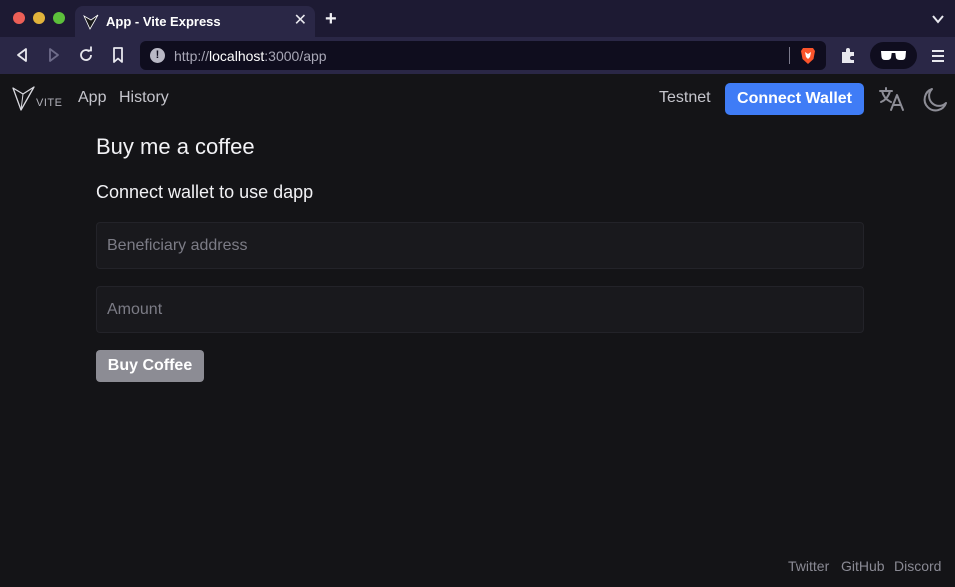  Describe the element at coordinates (863, 566) in the screenshot. I see `footer-link-github: GitHub` at that location.